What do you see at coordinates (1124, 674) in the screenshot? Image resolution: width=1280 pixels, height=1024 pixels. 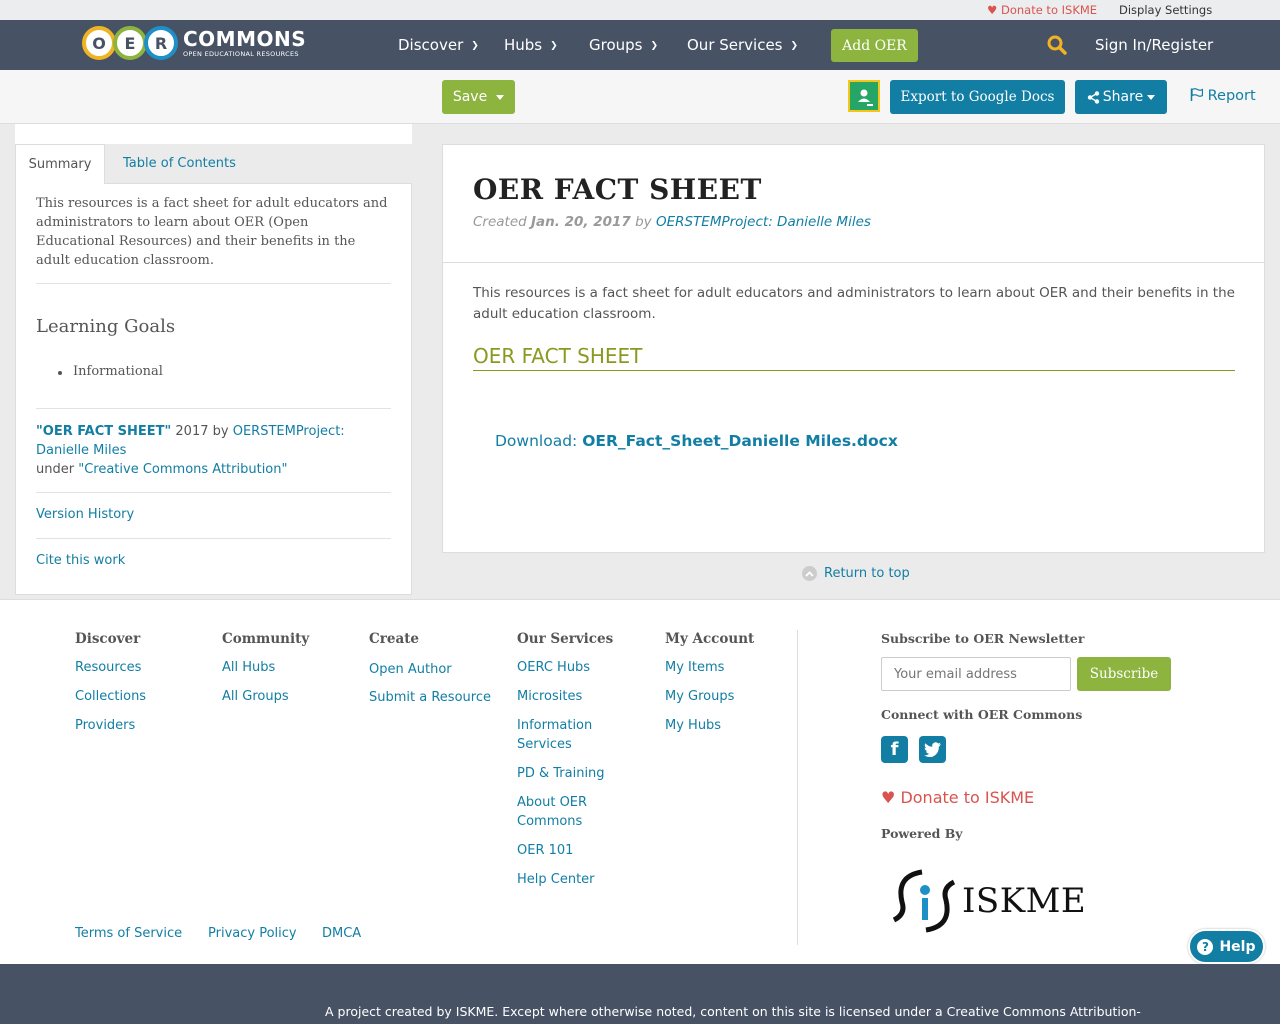 I see `subscribe-button: Subscribe` at bounding box center [1124, 674].